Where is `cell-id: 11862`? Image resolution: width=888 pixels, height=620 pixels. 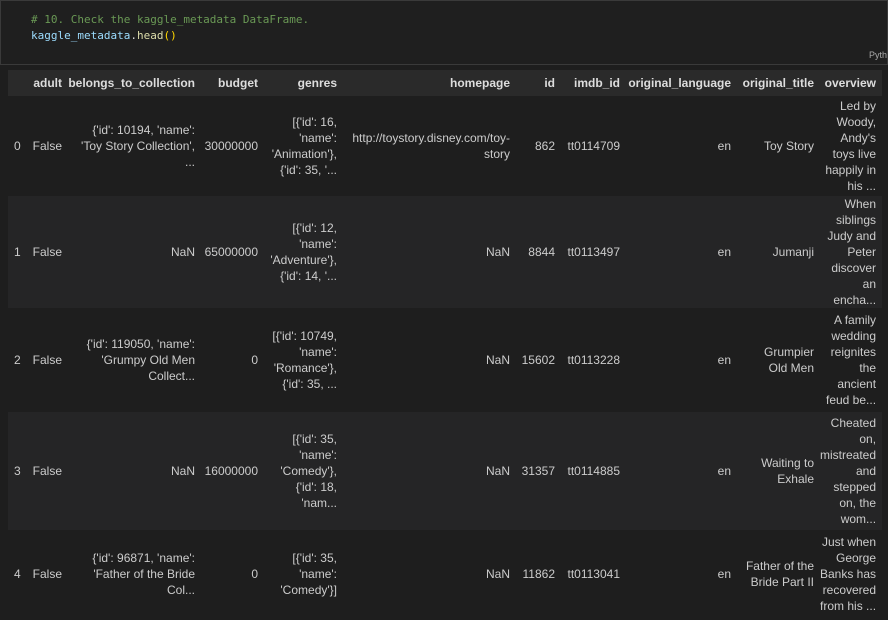 cell-id: 11862 is located at coordinates (538, 574).